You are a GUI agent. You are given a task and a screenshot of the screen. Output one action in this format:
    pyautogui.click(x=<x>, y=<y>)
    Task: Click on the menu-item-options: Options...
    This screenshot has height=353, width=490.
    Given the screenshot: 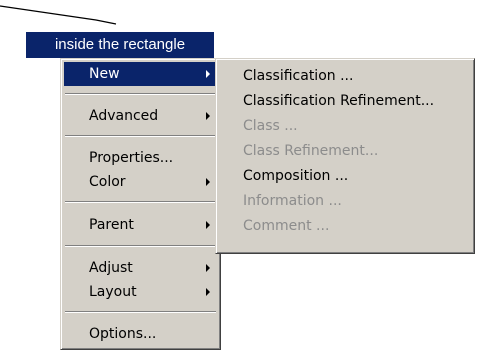 What is the action you would take?
    pyautogui.click(x=140, y=334)
    